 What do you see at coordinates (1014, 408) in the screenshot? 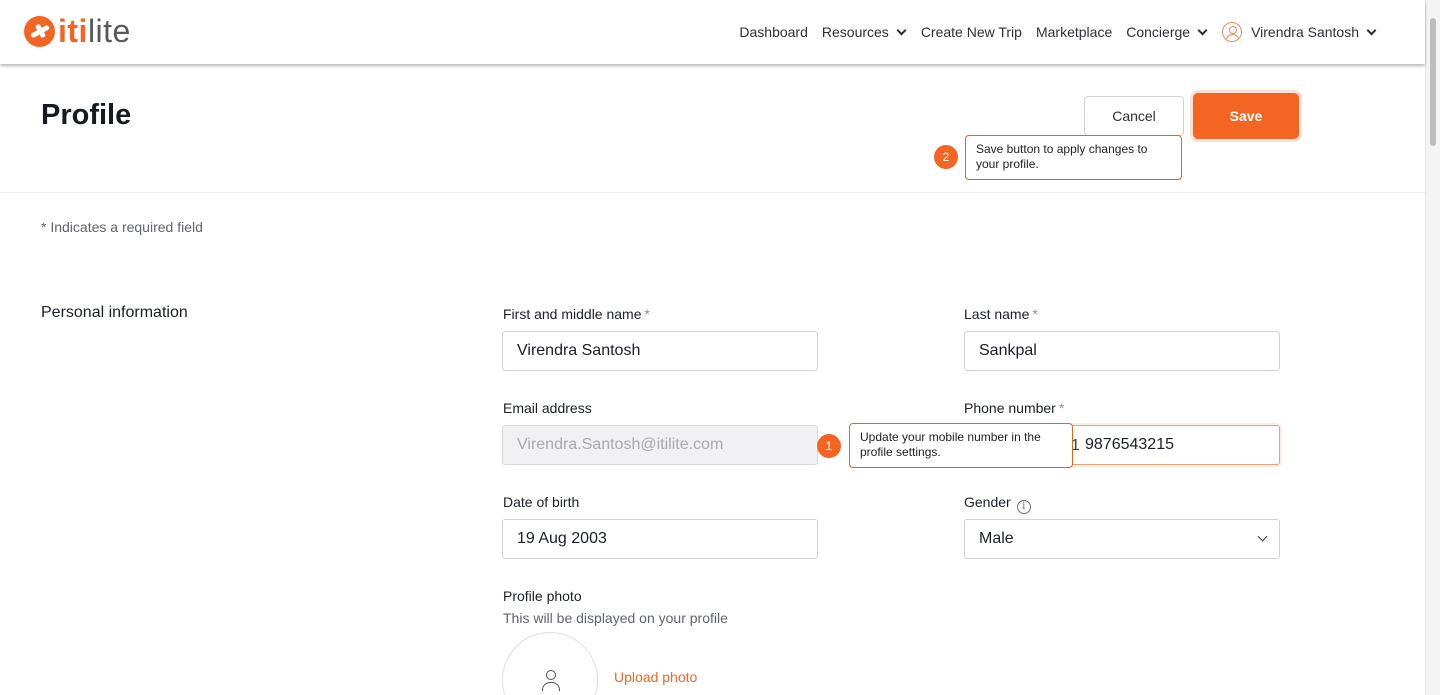
I see `phone-label: Phone number *` at bounding box center [1014, 408].